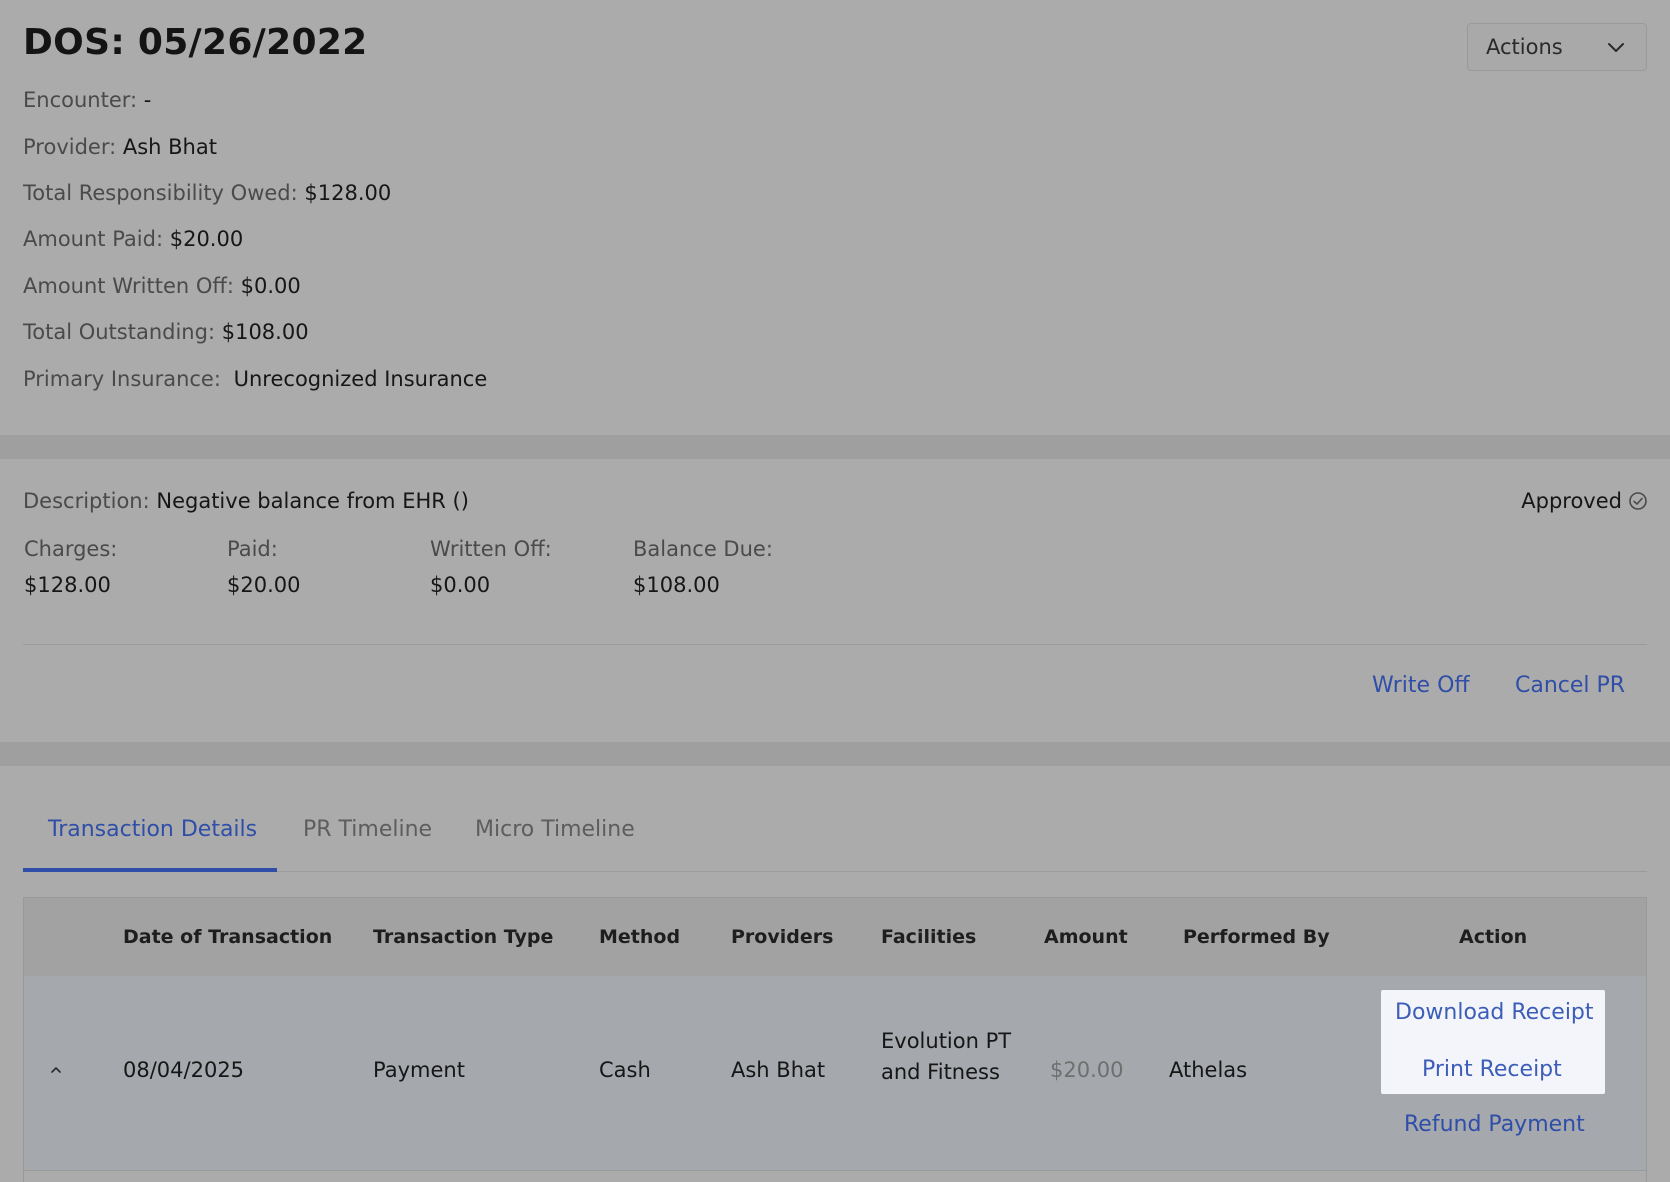 The height and width of the screenshot is (1182, 1670). I want to click on column-header-amount: Amount, so click(1086, 937).